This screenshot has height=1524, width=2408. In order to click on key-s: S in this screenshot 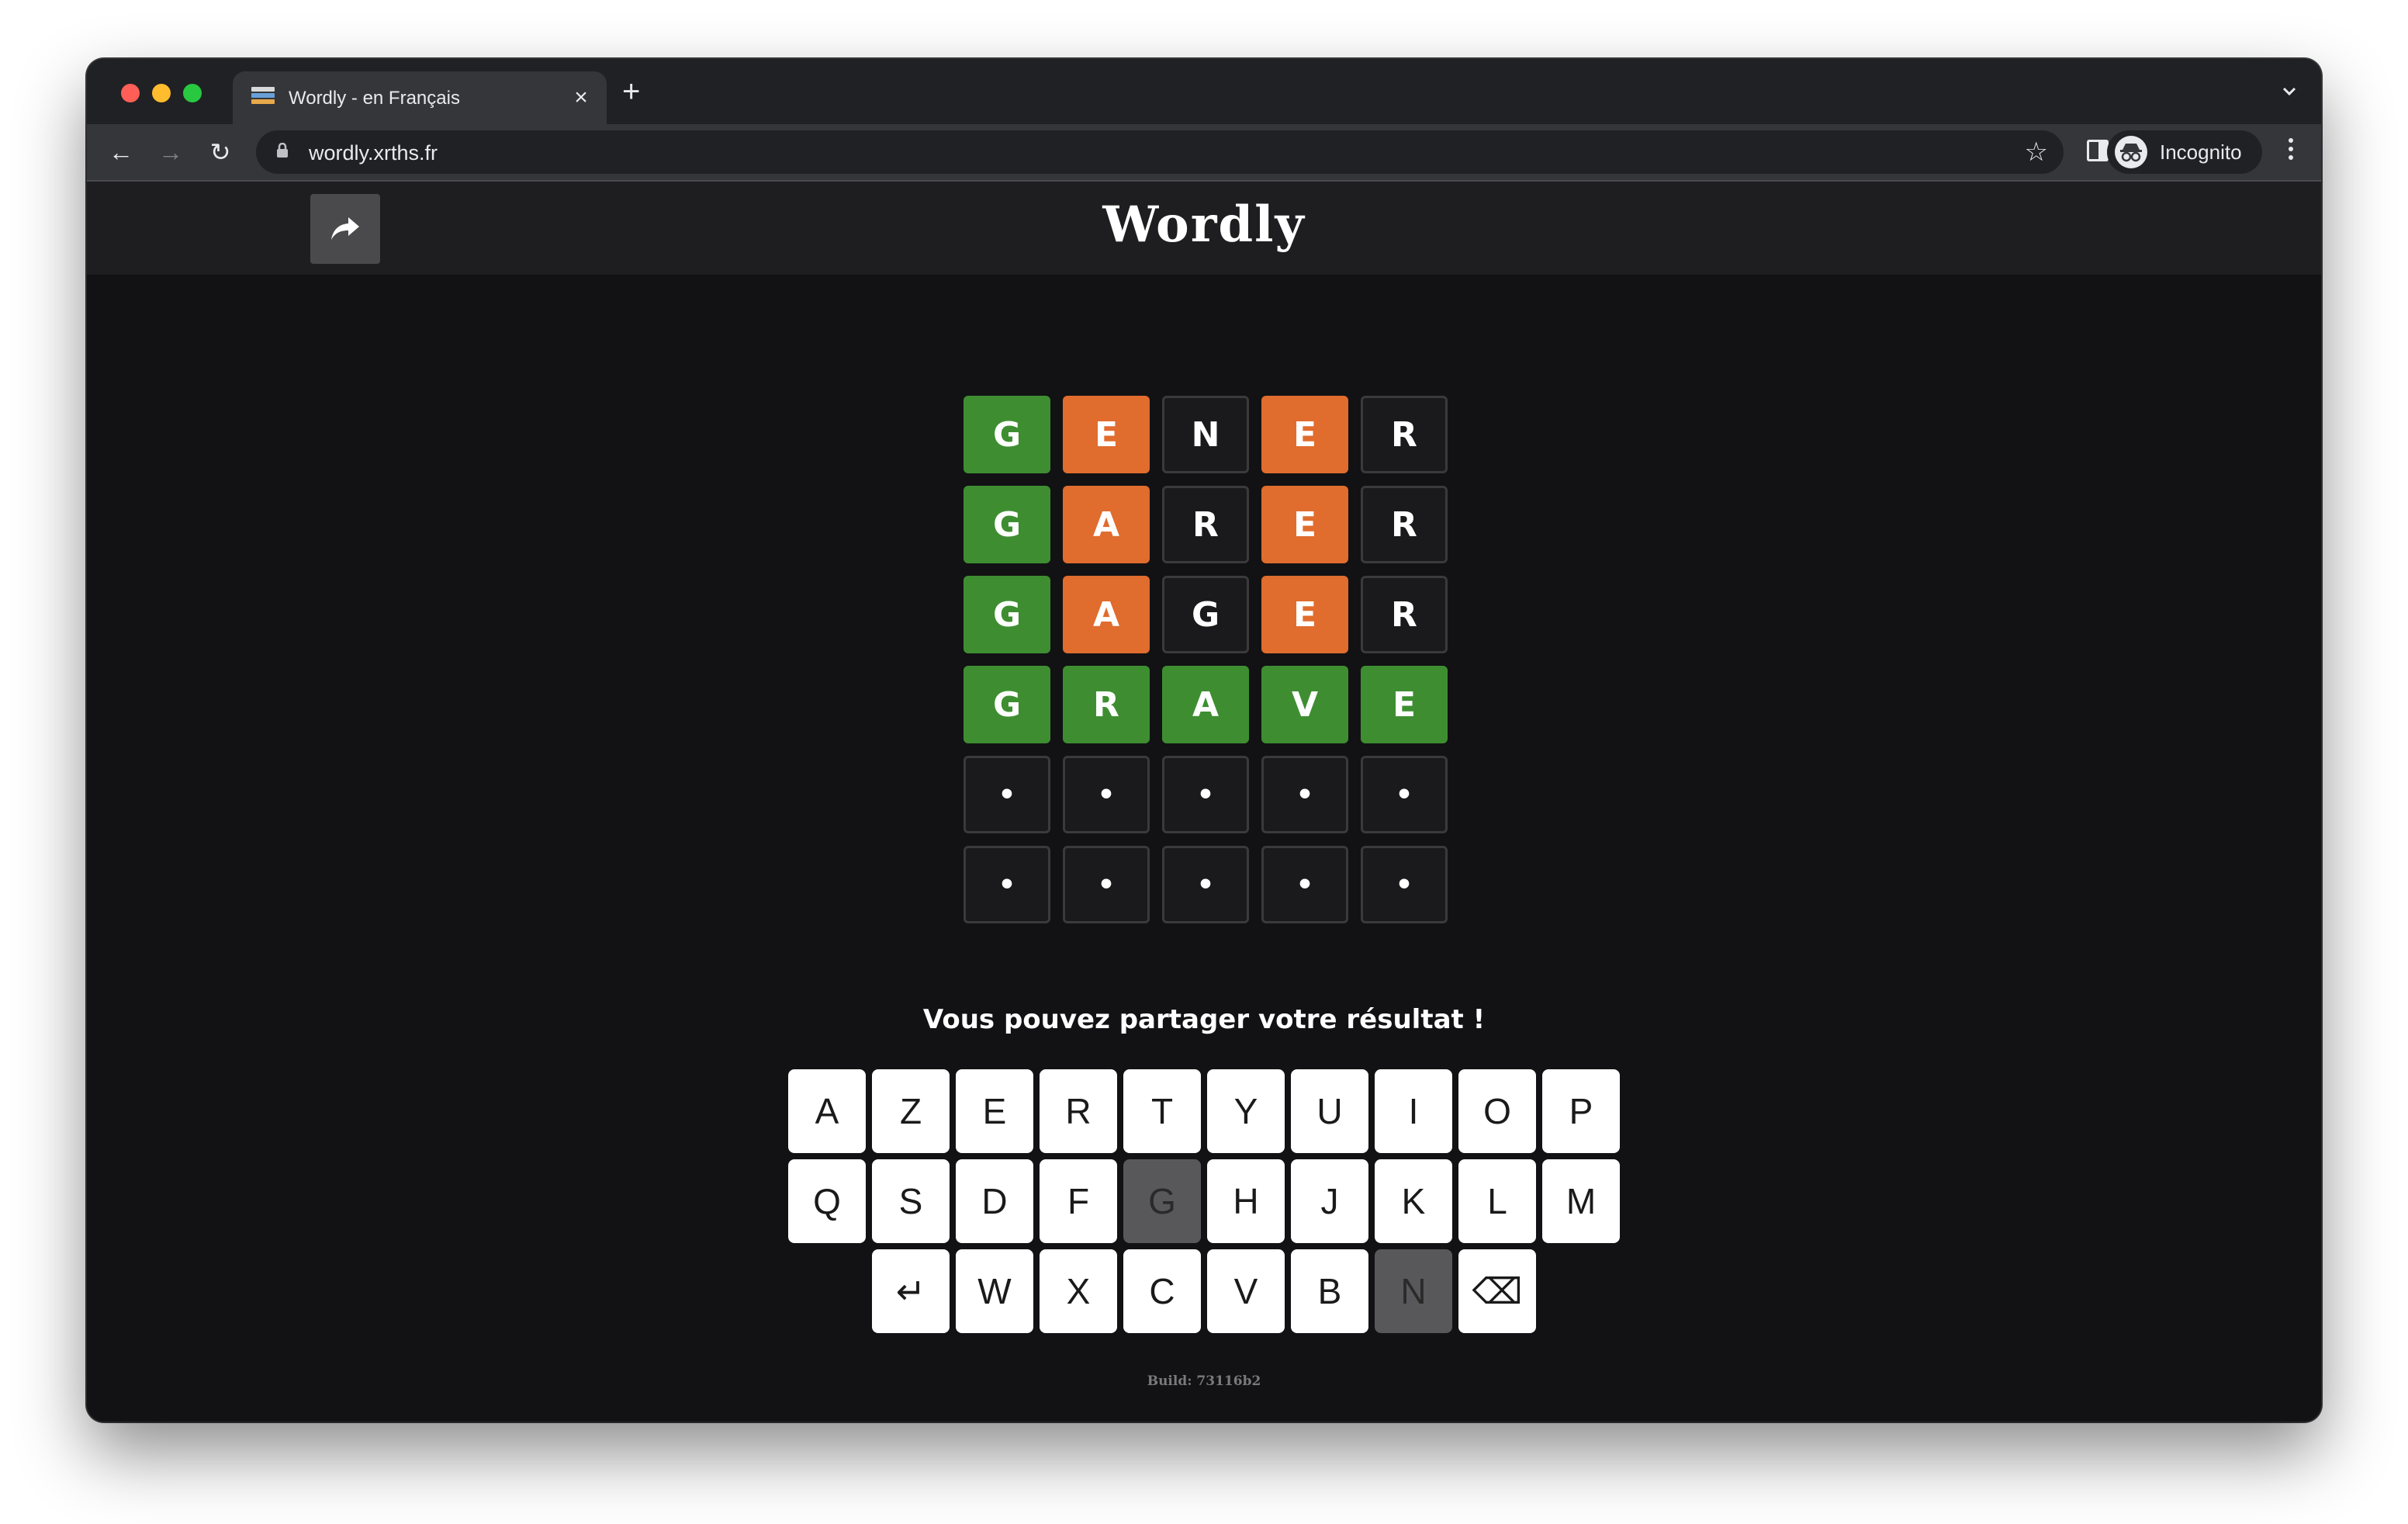, I will do `click(911, 1201)`.